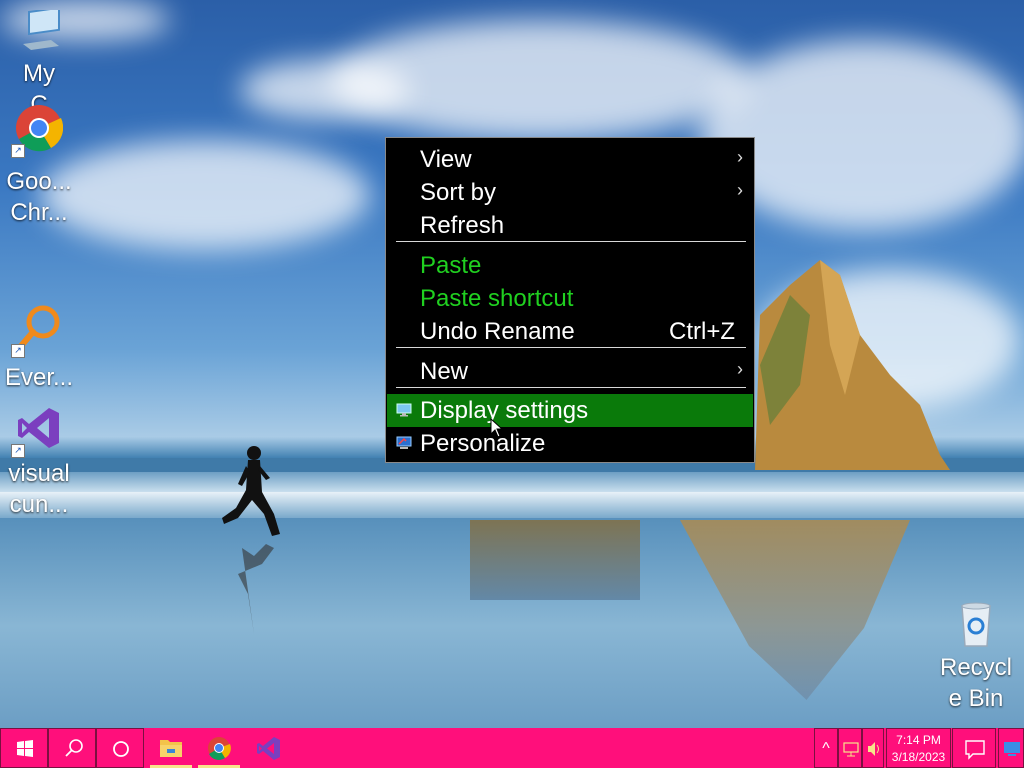 The image size is (1024, 774). Describe the element at coordinates (918, 757) in the screenshot. I see `clock-date: 3/18/2023` at that location.